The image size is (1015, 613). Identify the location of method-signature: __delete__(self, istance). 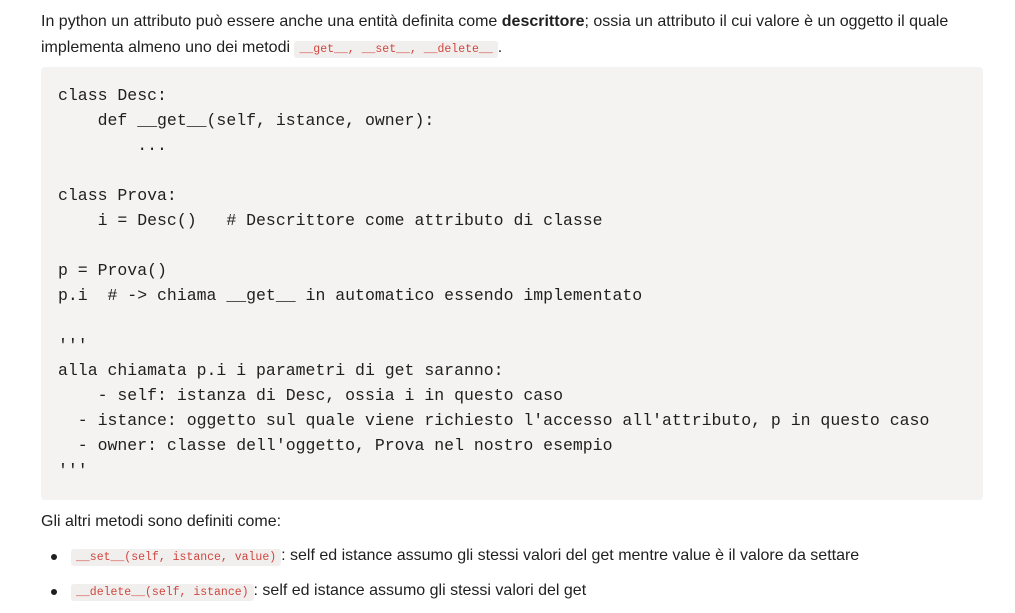
(162, 592).